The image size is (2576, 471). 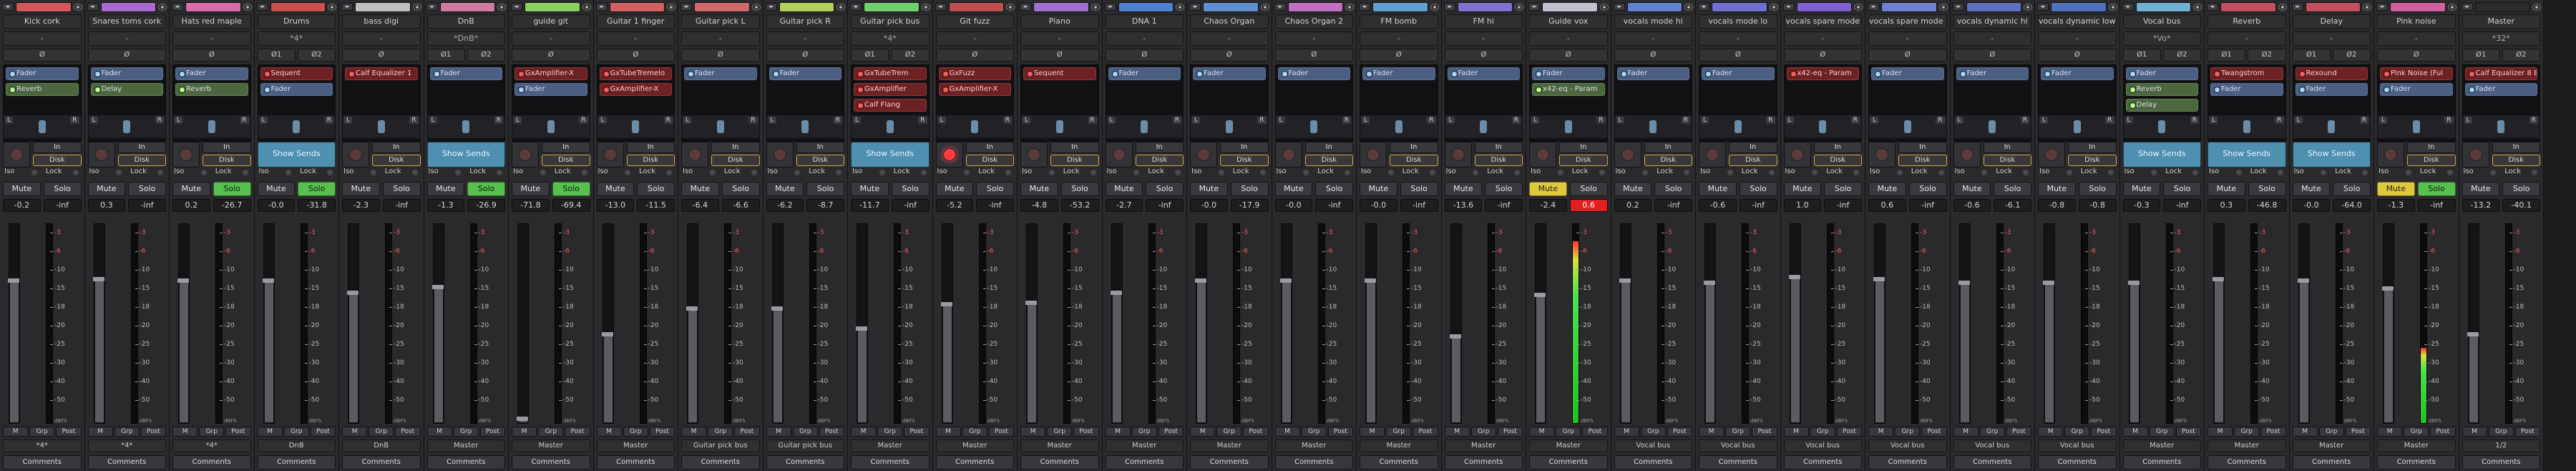 I want to click on track-name-button: Git fuzz, so click(x=974, y=21).